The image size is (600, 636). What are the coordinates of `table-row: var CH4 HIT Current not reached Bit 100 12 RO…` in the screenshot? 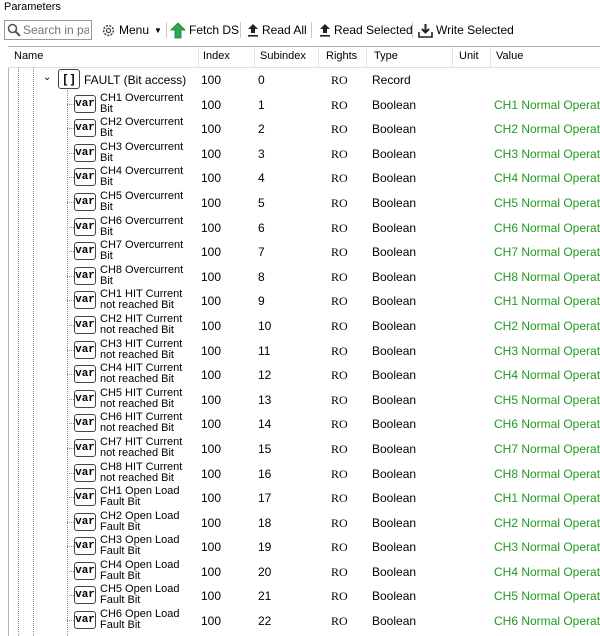 It's located at (300, 374).